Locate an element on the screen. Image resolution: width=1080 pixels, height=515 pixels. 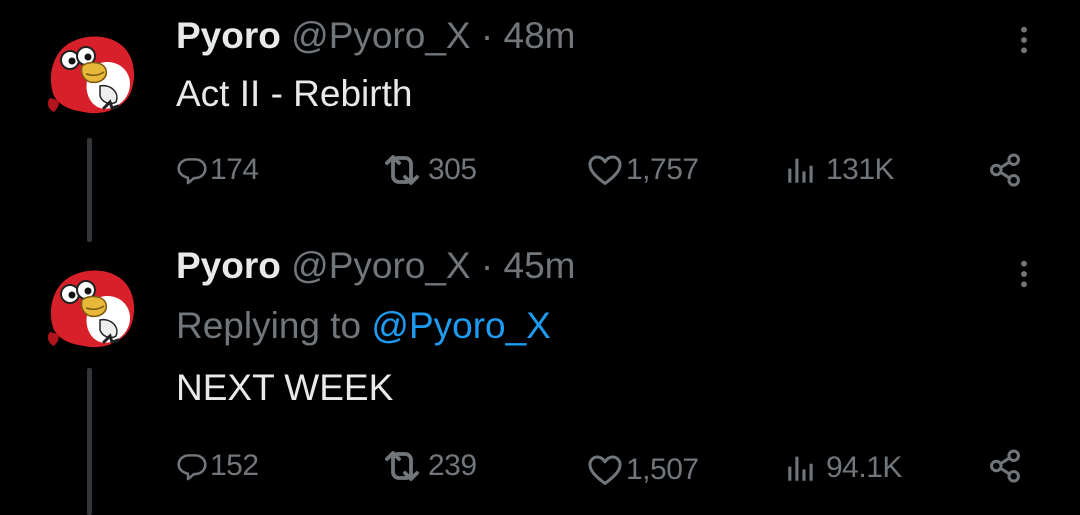
timestamp: 45m is located at coordinates (540, 265).